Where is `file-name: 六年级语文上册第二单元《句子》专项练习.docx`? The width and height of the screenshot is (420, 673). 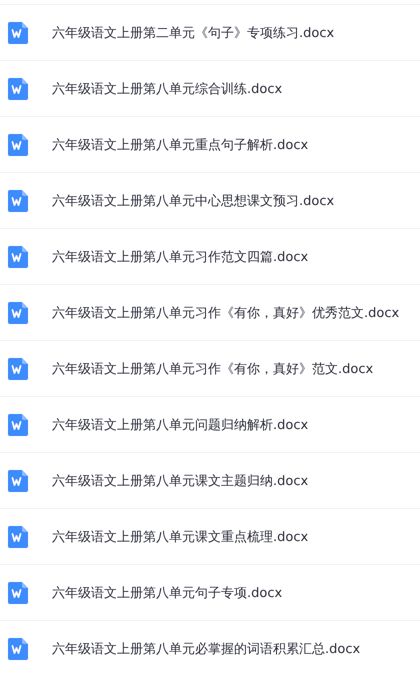
file-name: 六年级语文上册第二单元《句子》专项练习.docx is located at coordinates (193, 33).